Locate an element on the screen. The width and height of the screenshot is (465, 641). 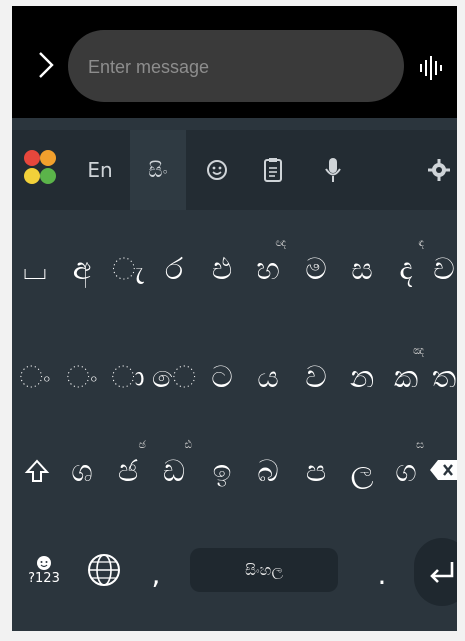
keyboard-toolbar: En සිං is located at coordinates (234, 170).